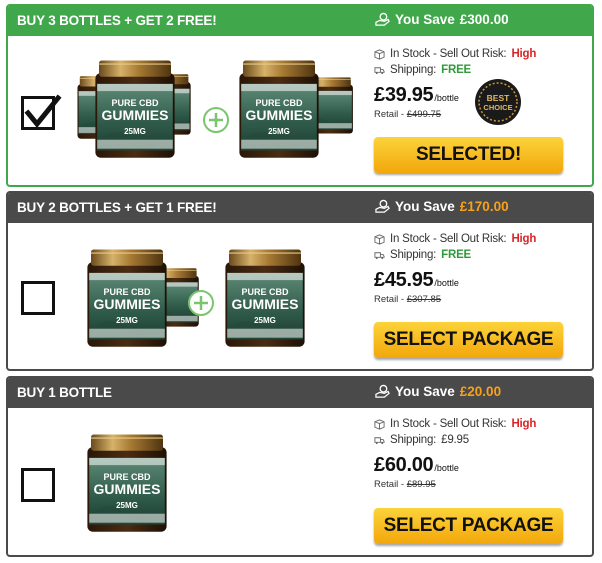 The width and height of the screenshot is (602, 563). I want to click on savings-label: You Save £170.00, so click(442, 206).